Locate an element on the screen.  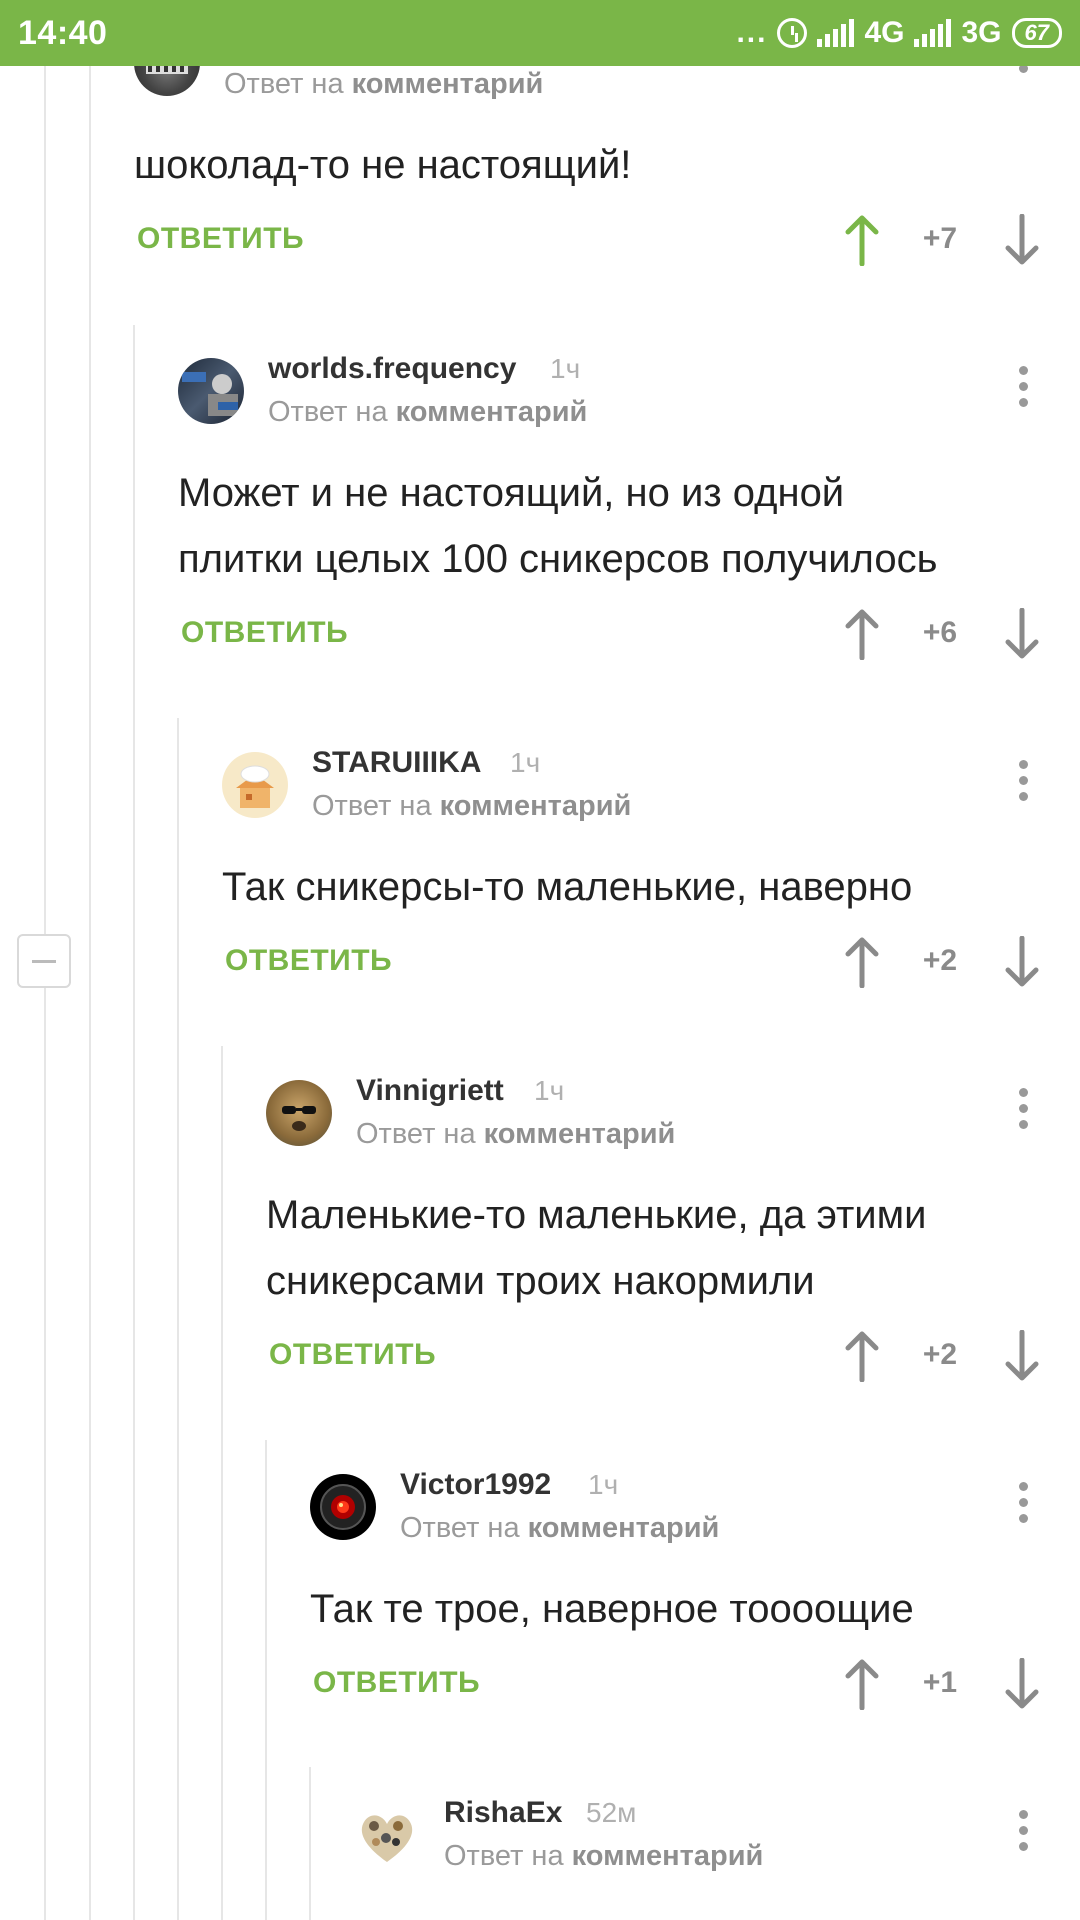
comment-score: +7 is located at coordinates (940, 238).